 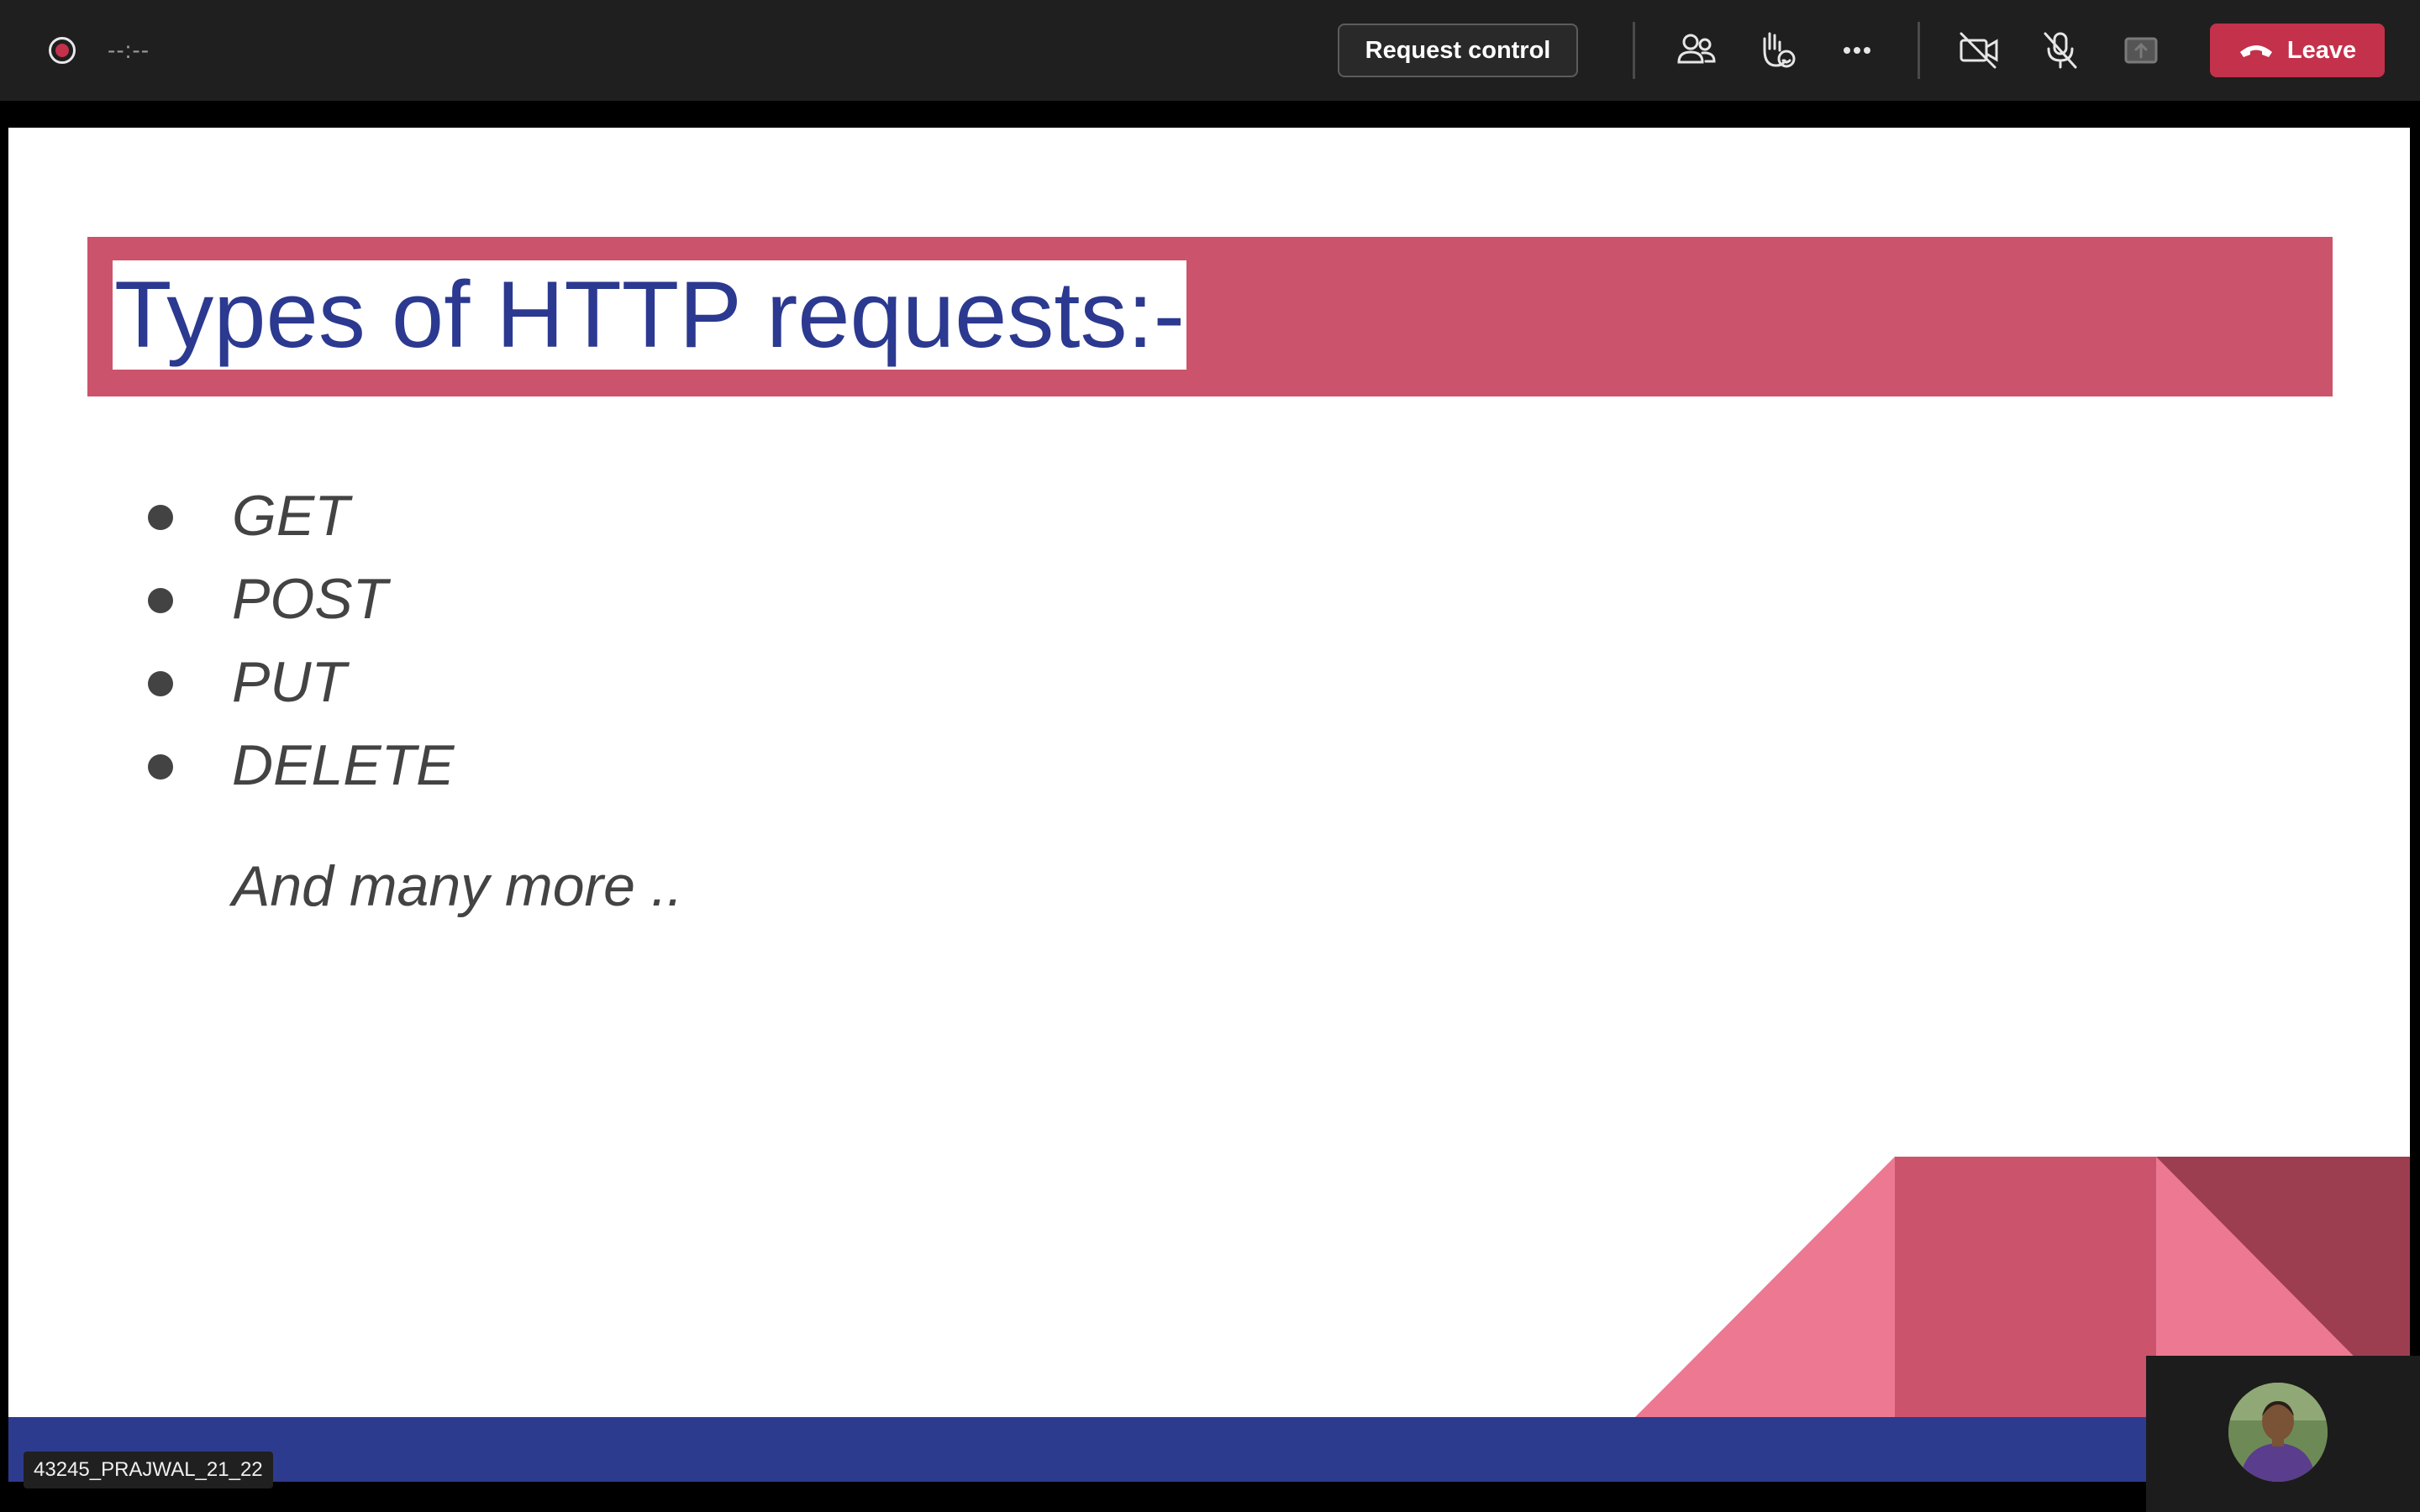 What do you see at coordinates (2322, 50) in the screenshot?
I see `leave-label: Leave` at bounding box center [2322, 50].